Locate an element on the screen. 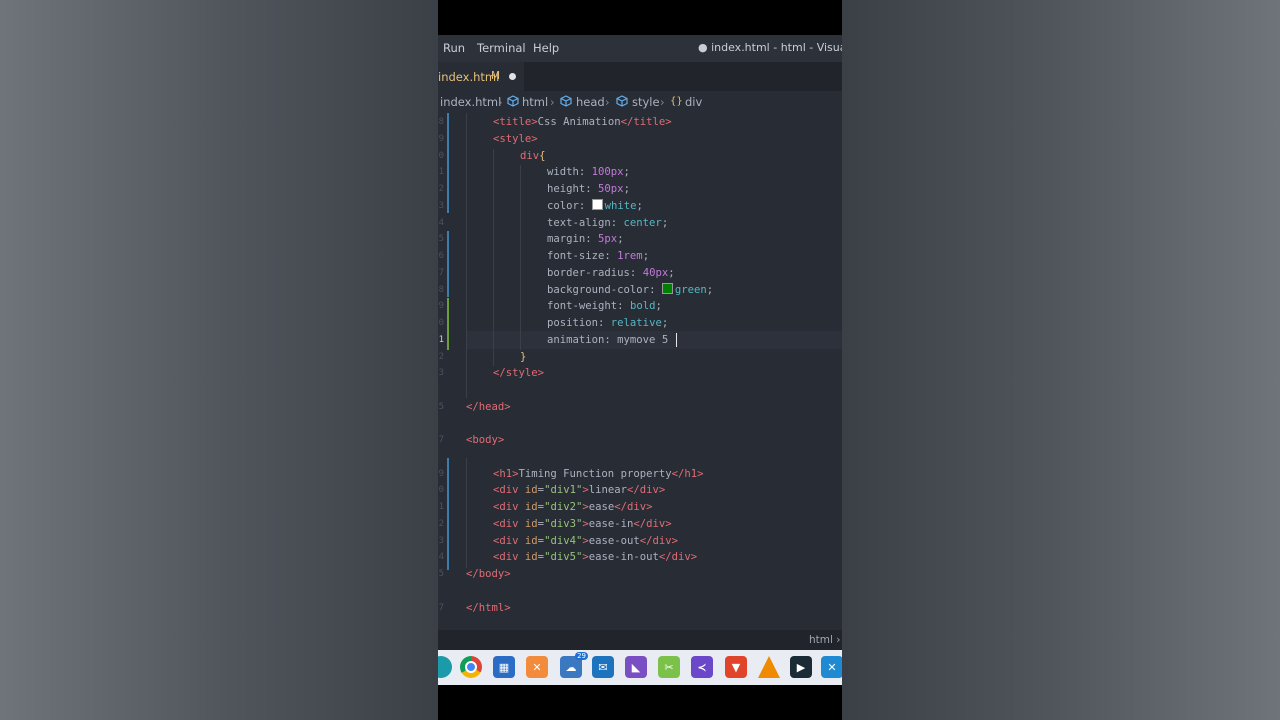 The height and width of the screenshot is (720, 1280). code-line: 5 margin: 5px; is located at coordinates (531, 239).